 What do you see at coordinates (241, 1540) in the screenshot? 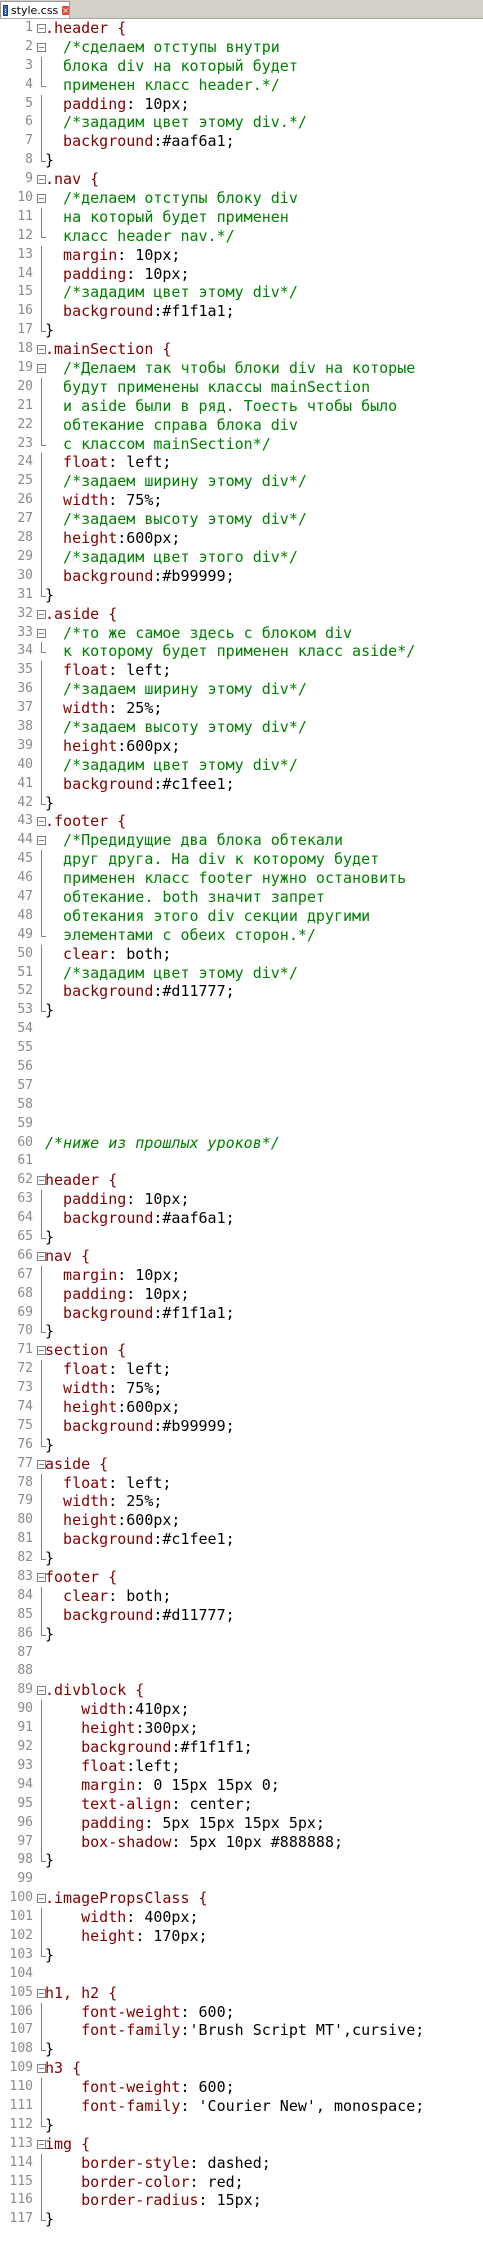
I see `code-line: 81 background:#c1fee1;` at bounding box center [241, 1540].